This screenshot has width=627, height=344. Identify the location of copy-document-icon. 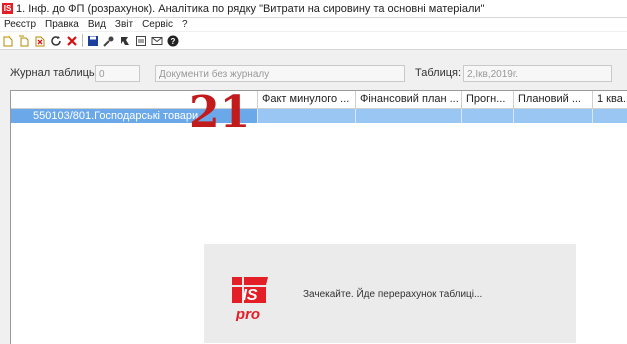
(24, 41).